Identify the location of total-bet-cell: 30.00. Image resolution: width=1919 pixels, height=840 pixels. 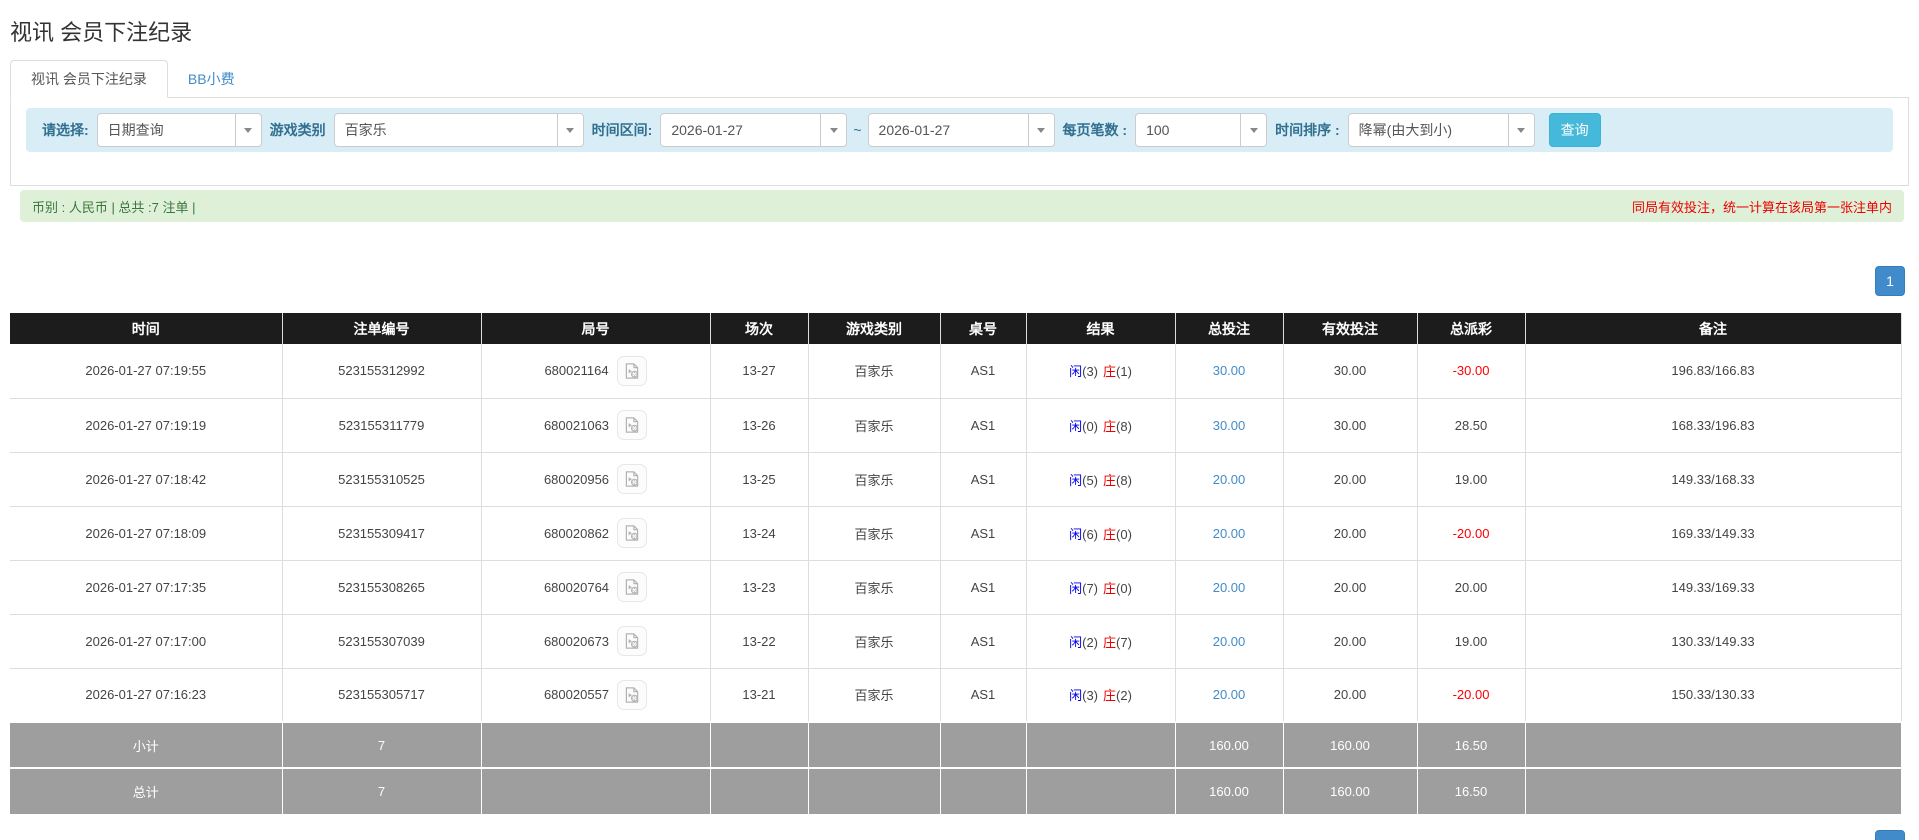
(1229, 371).